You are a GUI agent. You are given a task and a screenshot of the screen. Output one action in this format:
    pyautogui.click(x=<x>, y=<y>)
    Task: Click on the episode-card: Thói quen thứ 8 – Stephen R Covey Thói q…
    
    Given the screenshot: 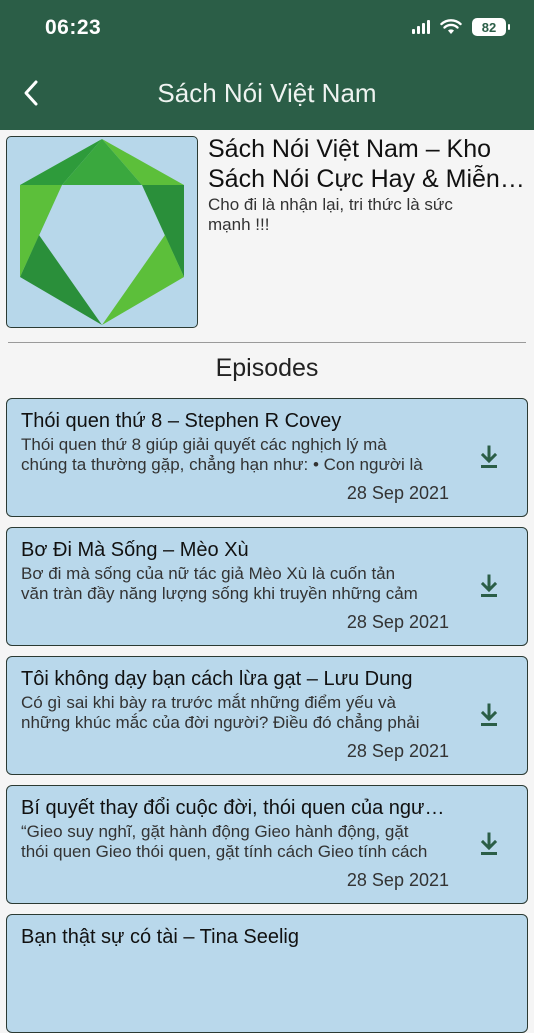 What is the action you would take?
    pyautogui.click(x=267, y=457)
    